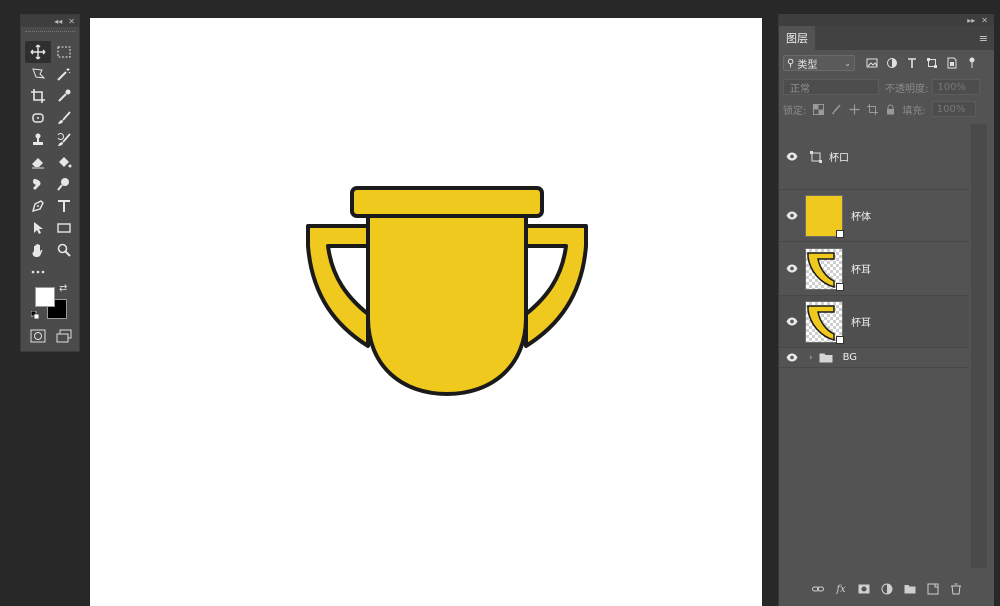 This screenshot has width=1000, height=606. What do you see at coordinates (38, 206) in the screenshot?
I see `pen-tool` at bounding box center [38, 206].